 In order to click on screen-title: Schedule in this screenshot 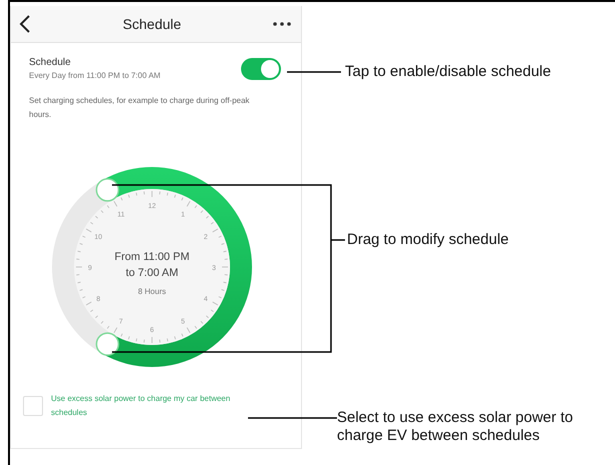, I will do `click(152, 24)`.